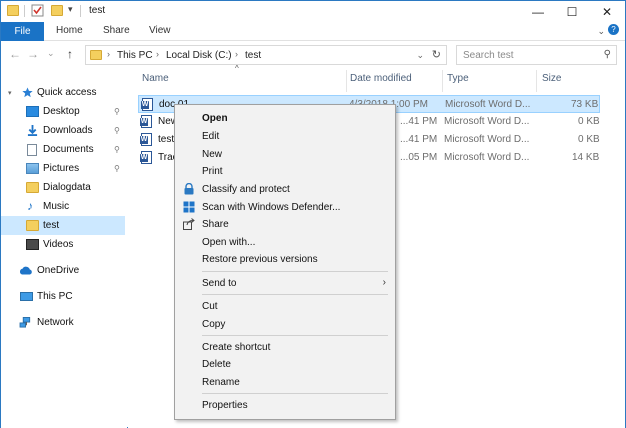 This screenshot has height=428, width=626. I want to click on star-icon, so click(27, 92).